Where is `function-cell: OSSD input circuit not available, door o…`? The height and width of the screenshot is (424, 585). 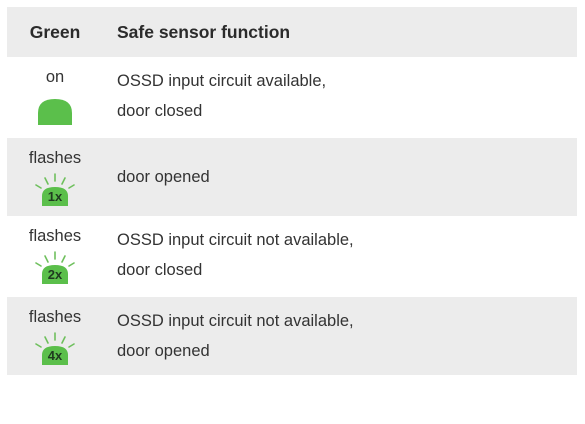 function-cell: OSSD input circuit not available, door o… is located at coordinates (340, 336).